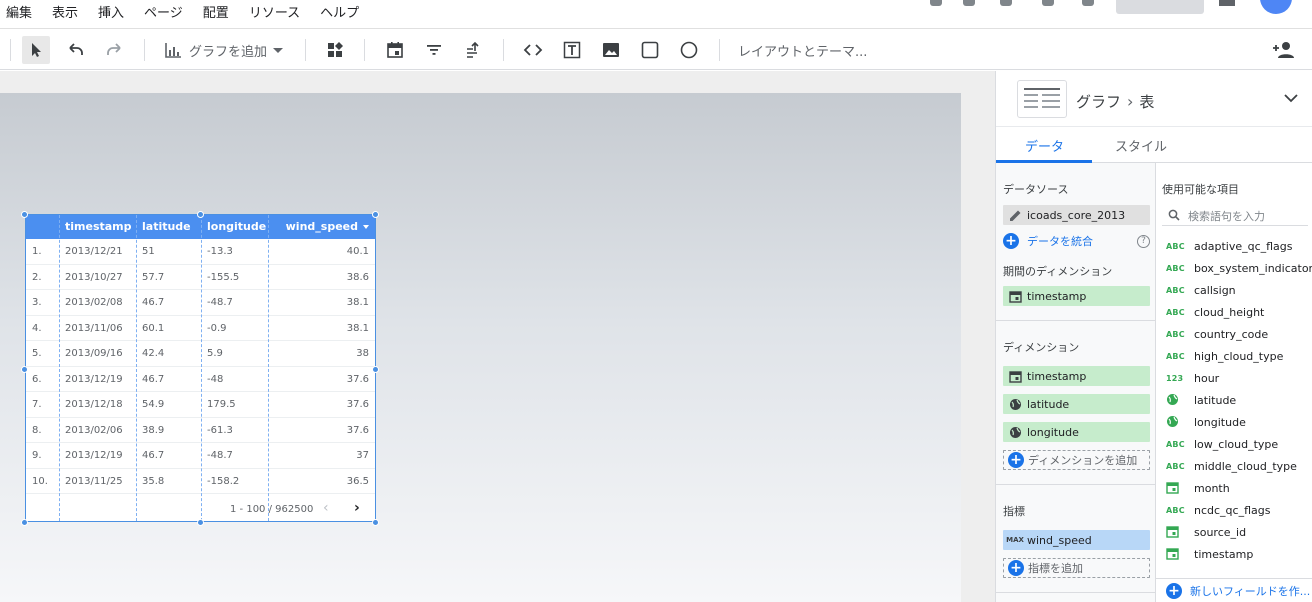  What do you see at coordinates (1174, 215) in the screenshot?
I see `search-icon` at bounding box center [1174, 215].